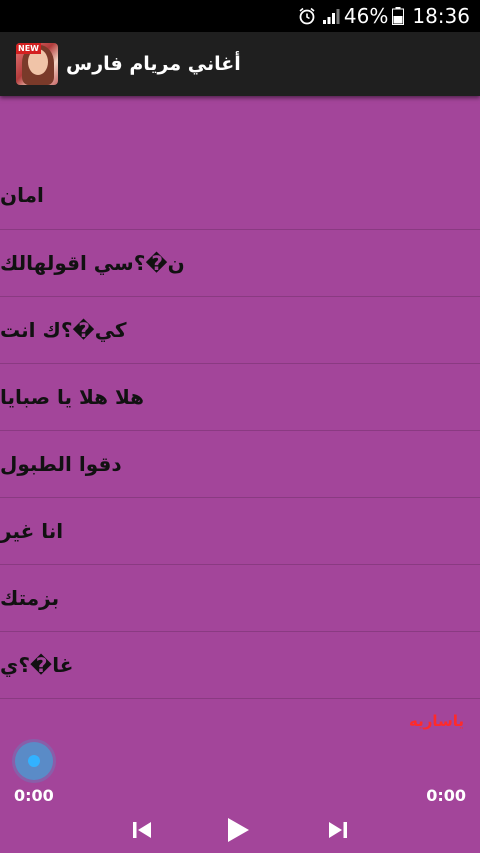 The image size is (480, 853). What do you see at coordinates (240, 598) in the screenshot?
I see `song-item: بزمتك` at bounding box center [240, 598].